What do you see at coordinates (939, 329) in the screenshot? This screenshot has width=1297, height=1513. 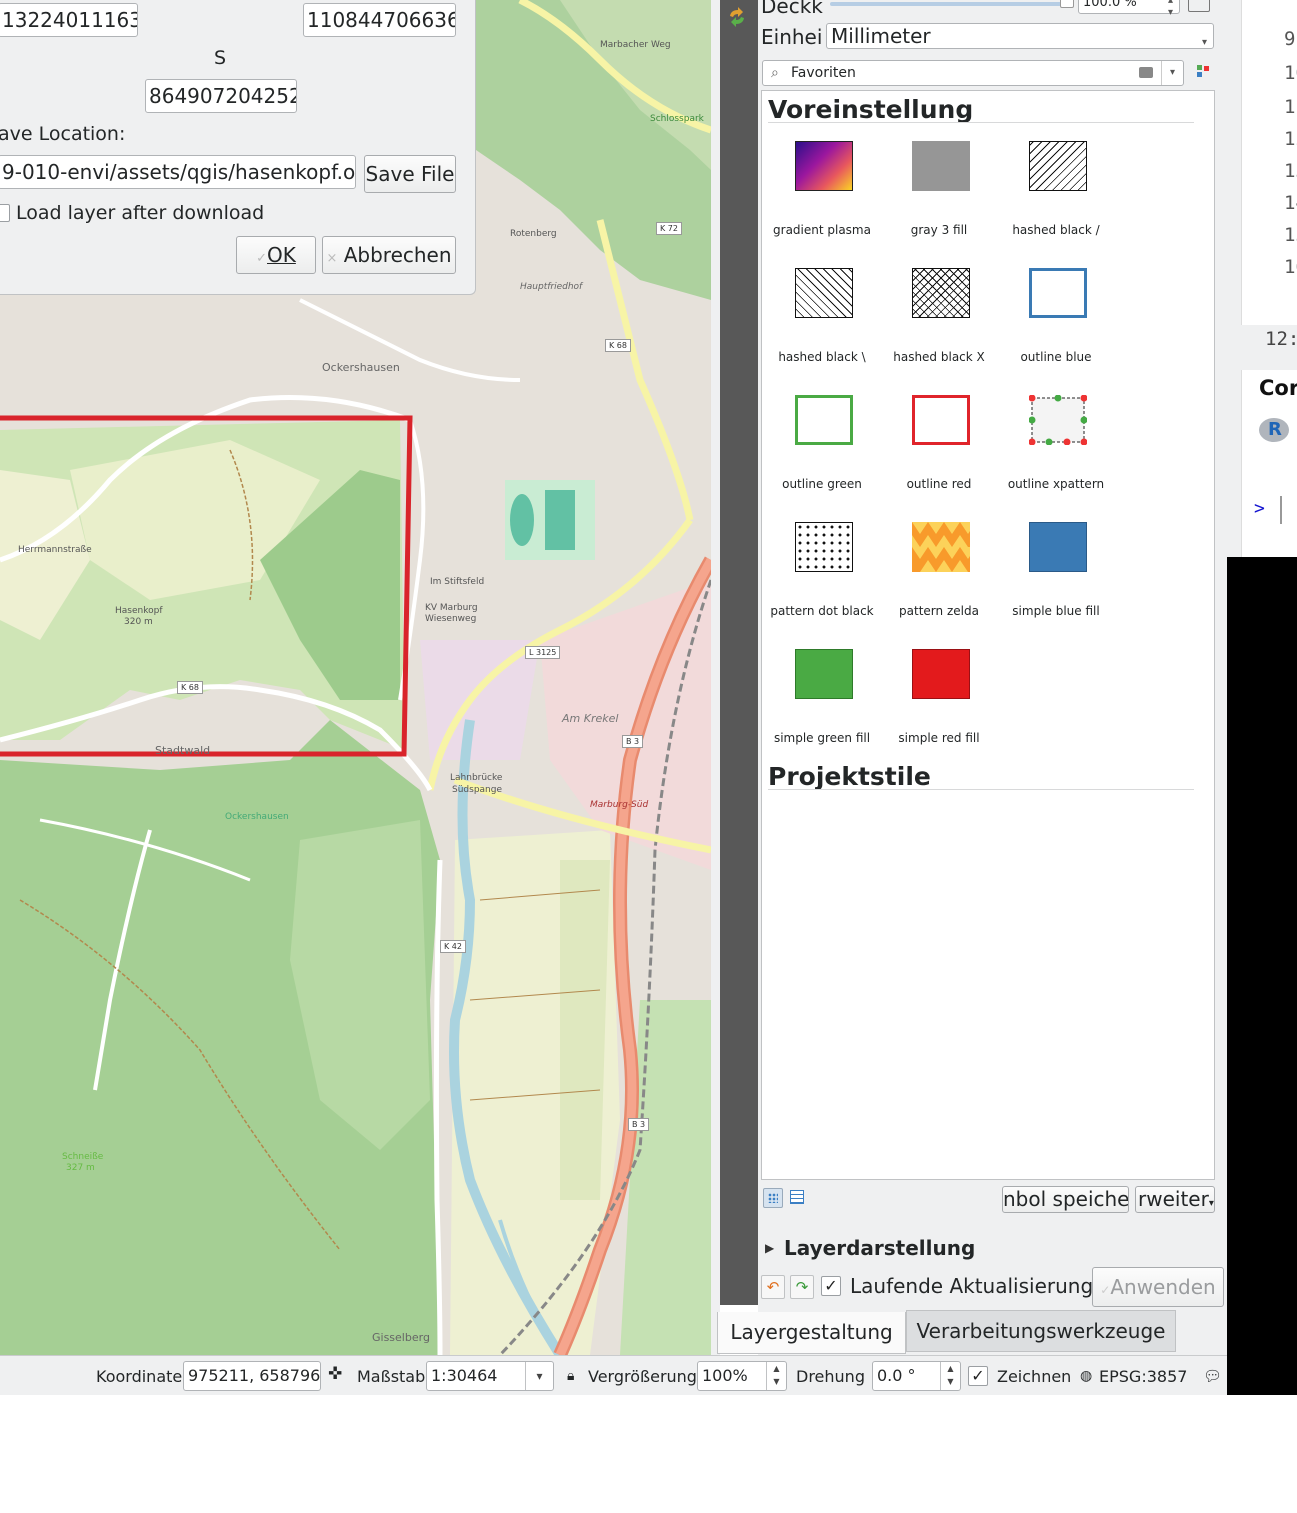 I see `symbol-hashed-black-x: hashed black X` at bounding box center [939, 329].